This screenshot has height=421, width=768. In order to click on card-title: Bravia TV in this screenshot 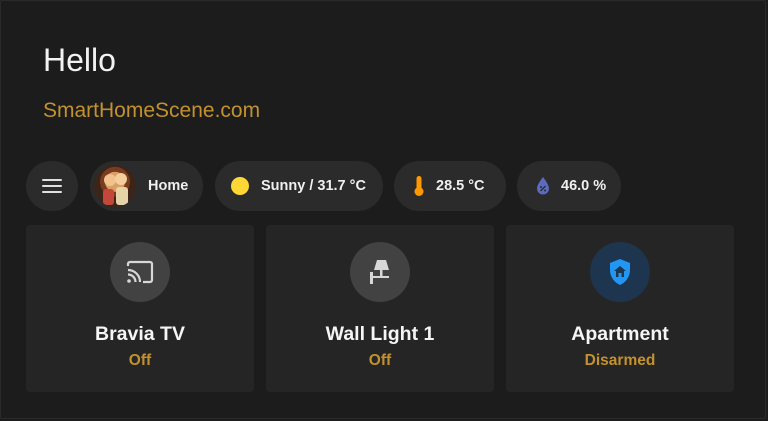, I will do `click(140, 334)`.